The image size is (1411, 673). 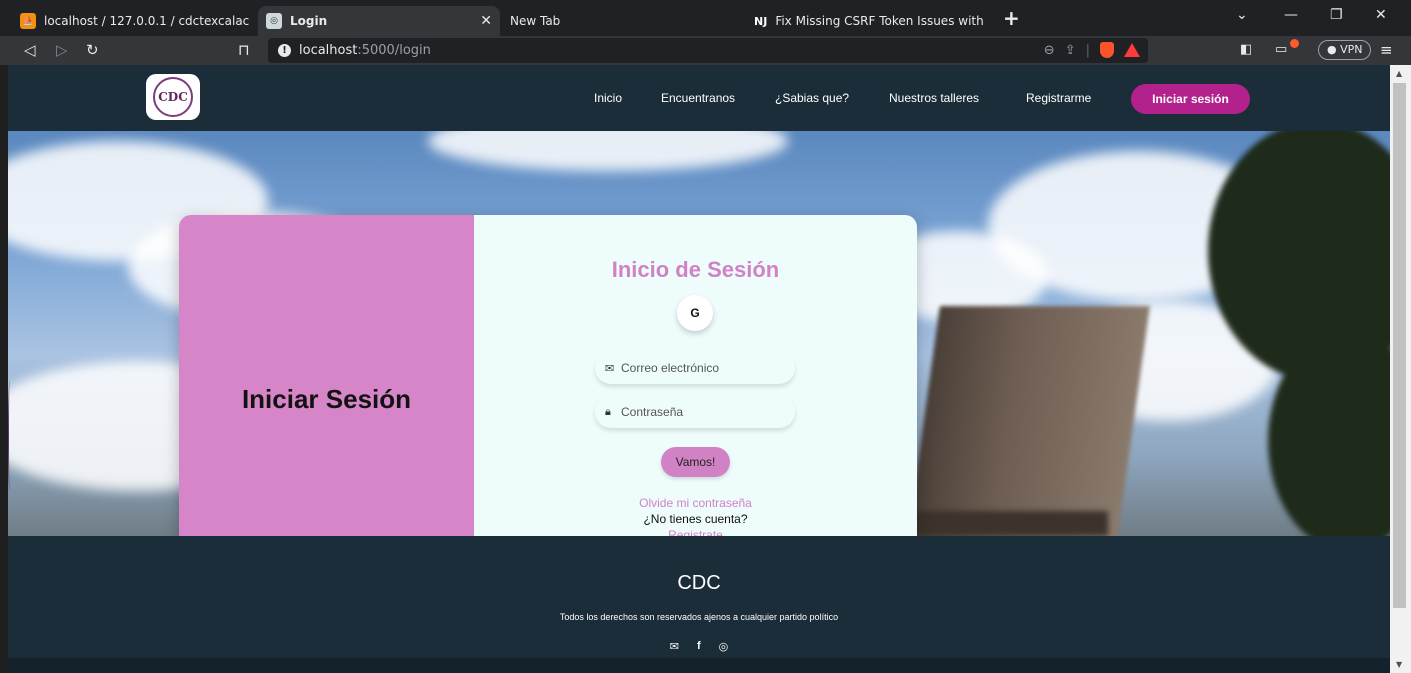 What do you see at coordinates (934, 98) in the screenshot?
I see `nav-nuestros-talleres: Nuestros talleres` at bounding box center [934, 98].